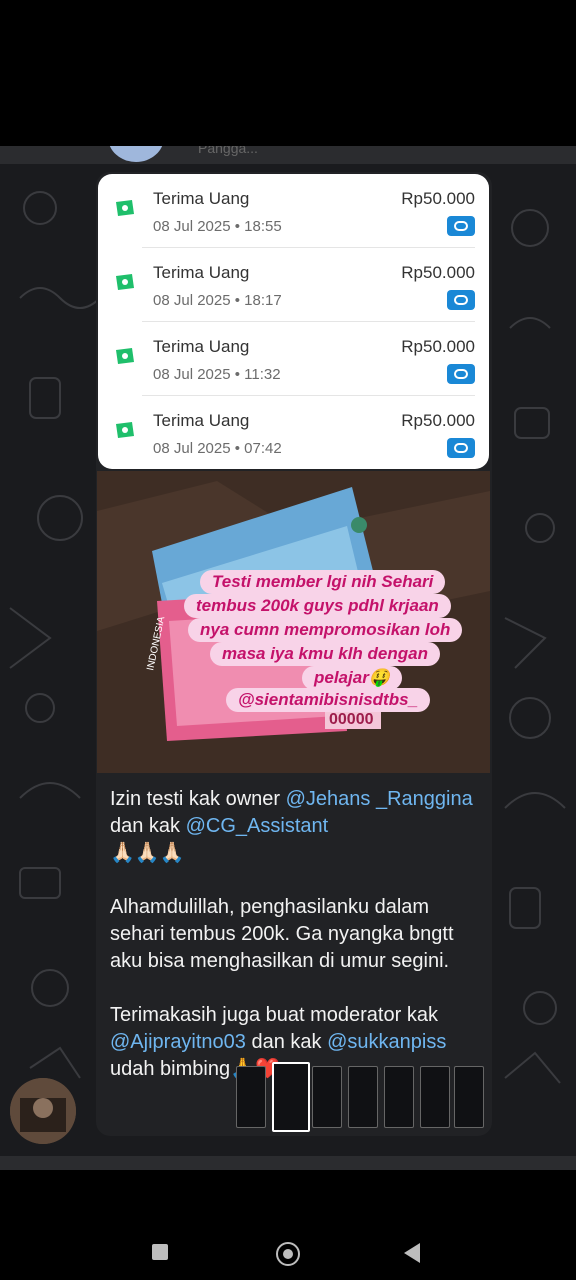 This screenshot has width=576, height=1280. I want to click on message-fragment: Izin testi kak owner, so click(198, 799).